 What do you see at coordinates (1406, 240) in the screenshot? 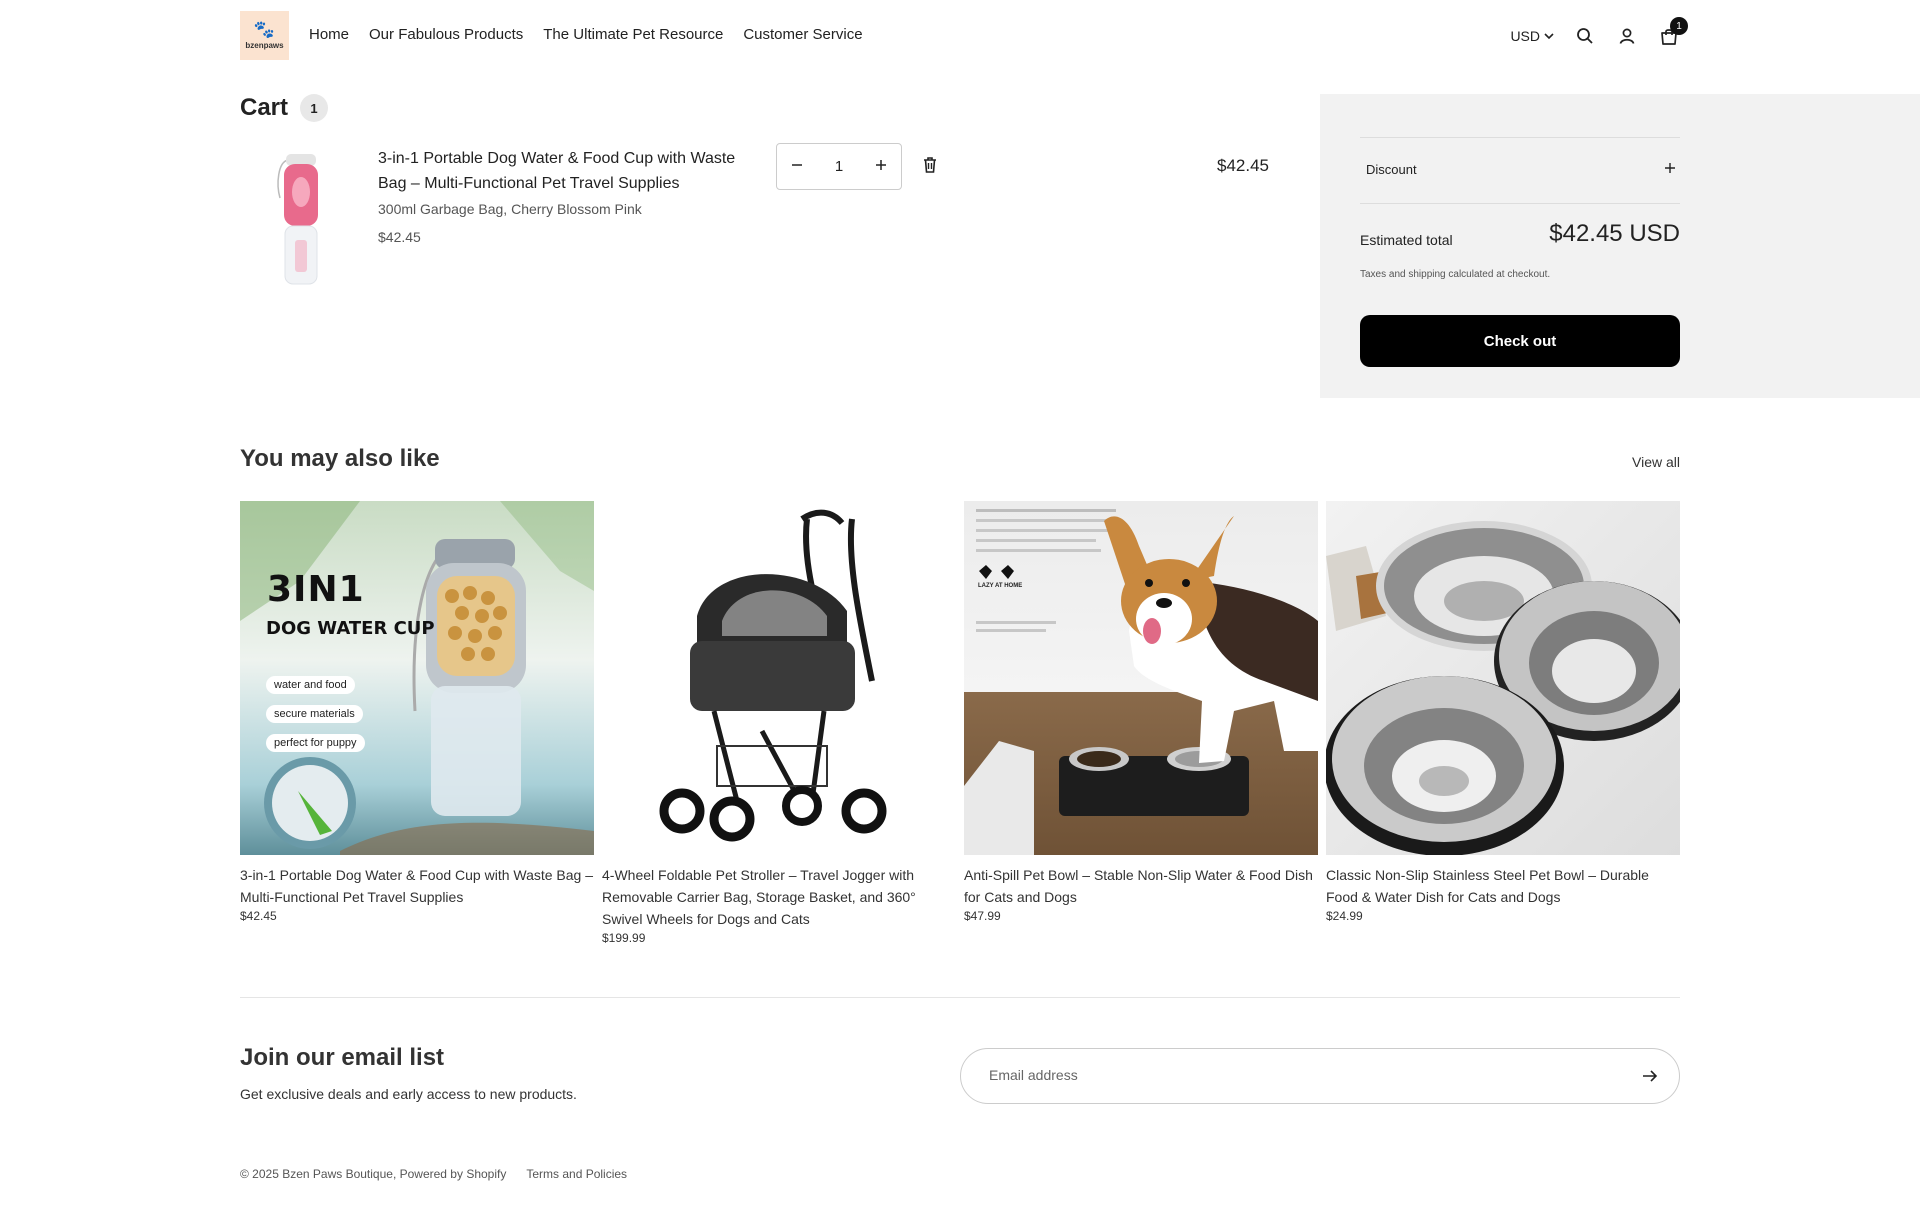
I see `estimated-total-label: Estimated total` at bounding box center [1406, 240].